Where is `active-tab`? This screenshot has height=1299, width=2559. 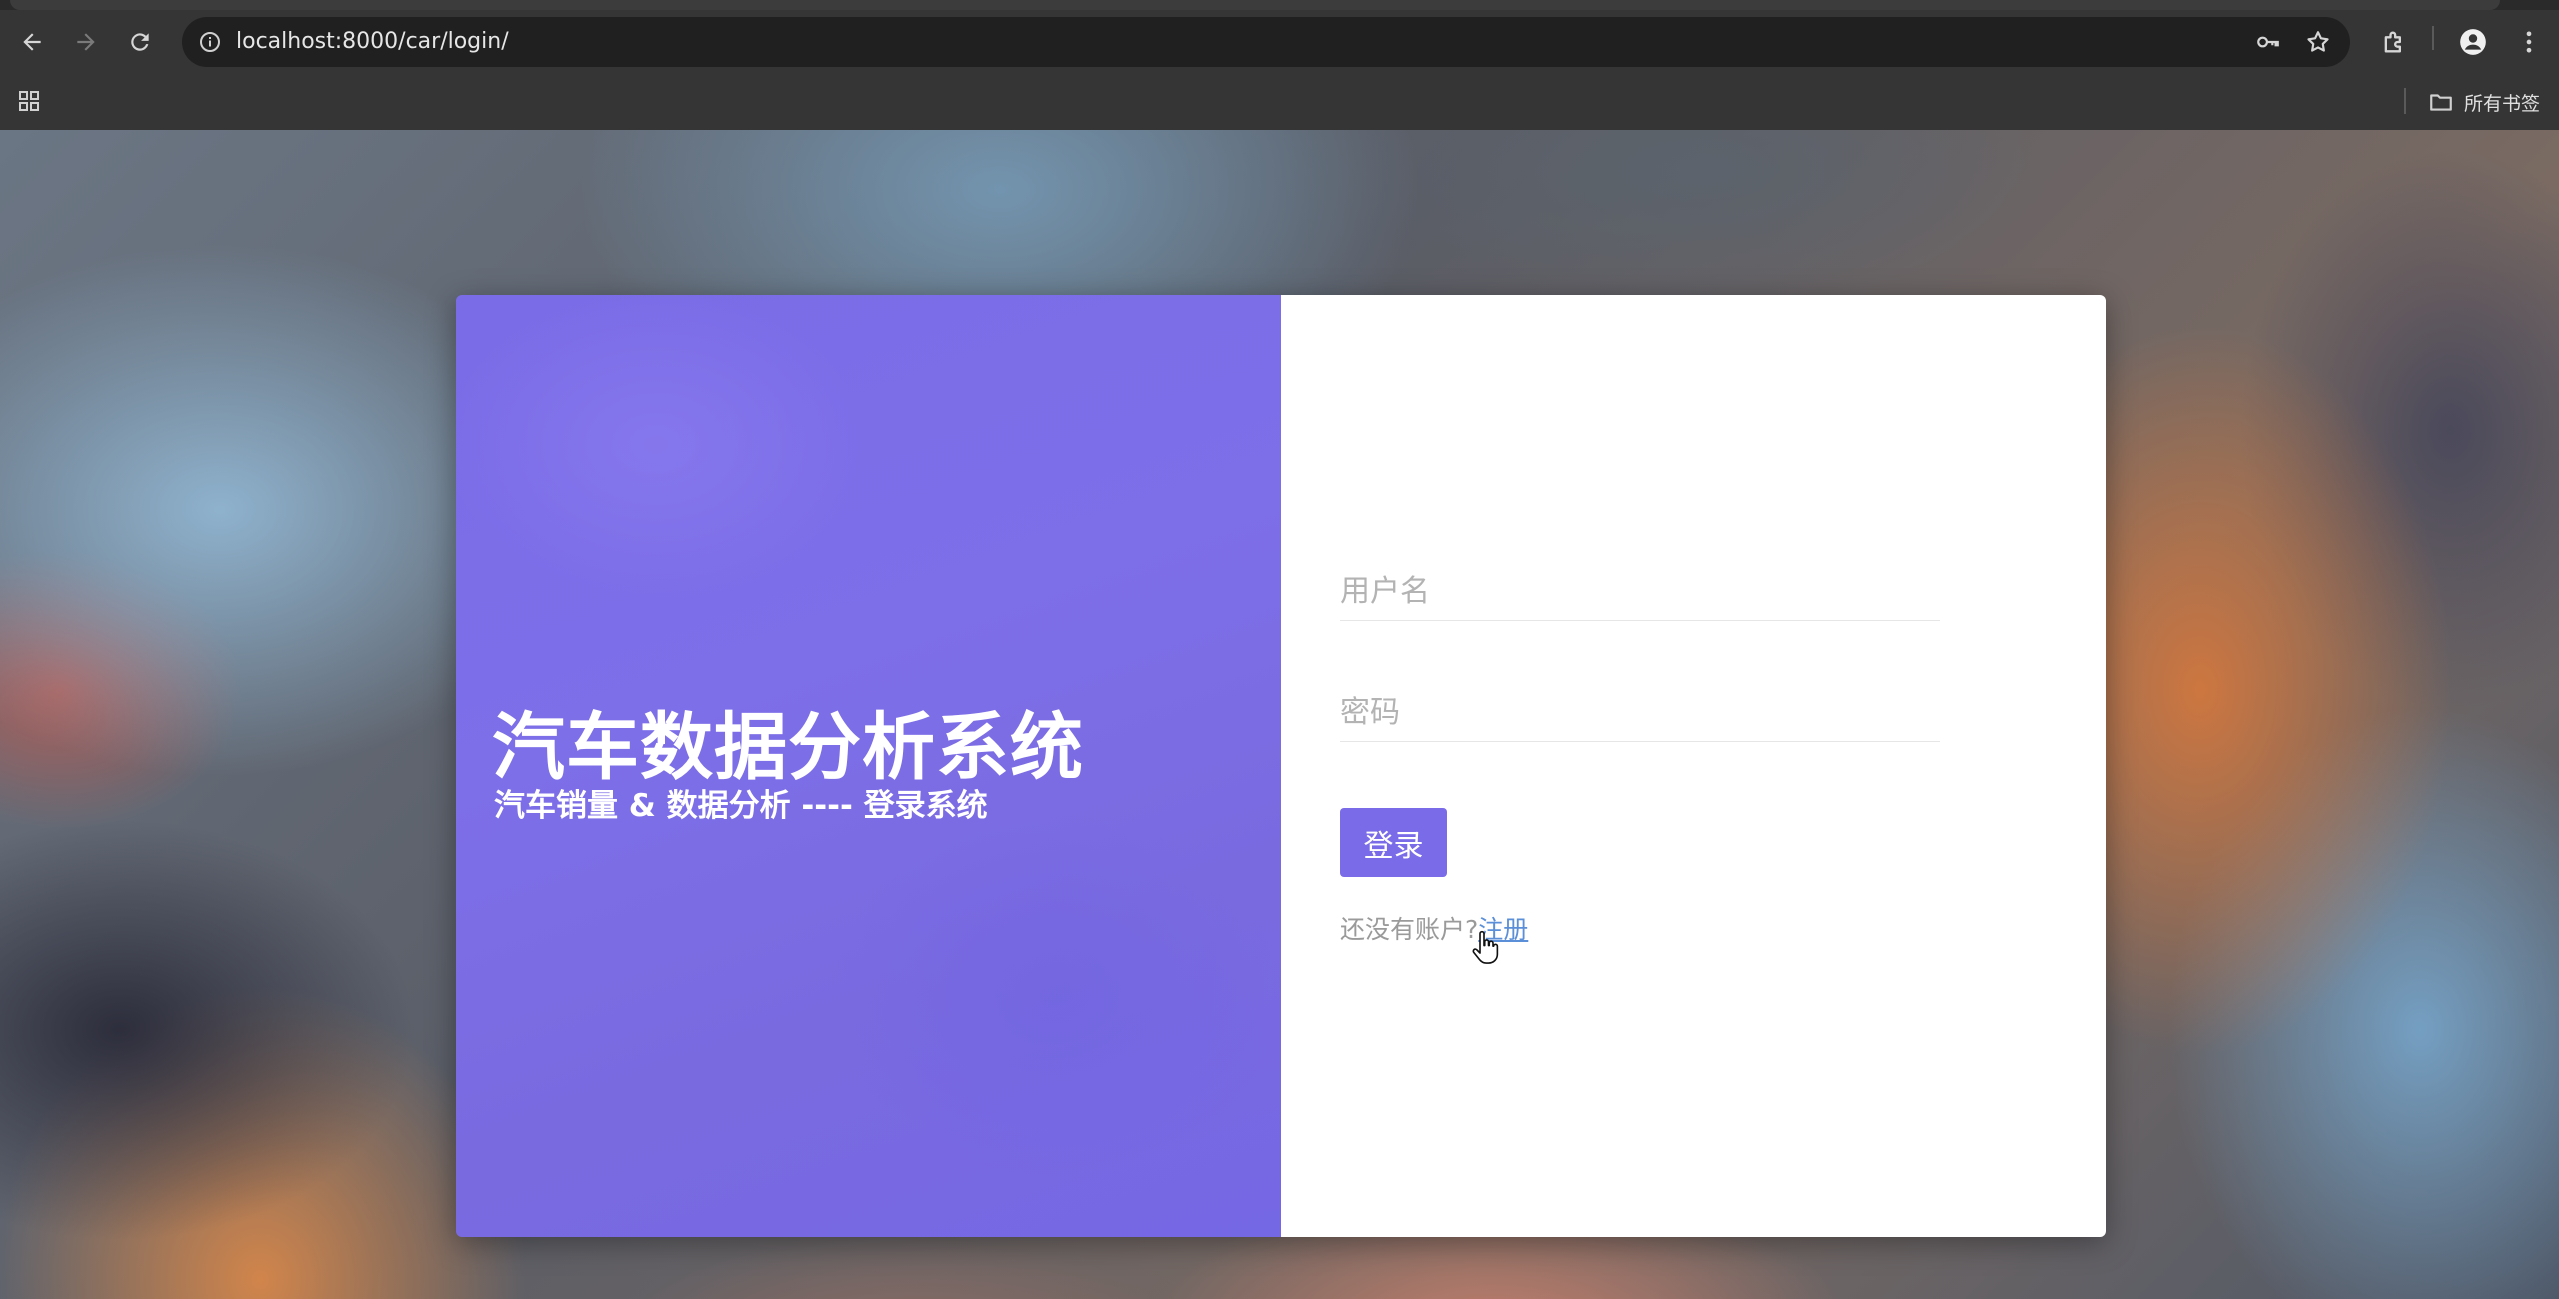
active-tab is located at coordinates (1255, 5).